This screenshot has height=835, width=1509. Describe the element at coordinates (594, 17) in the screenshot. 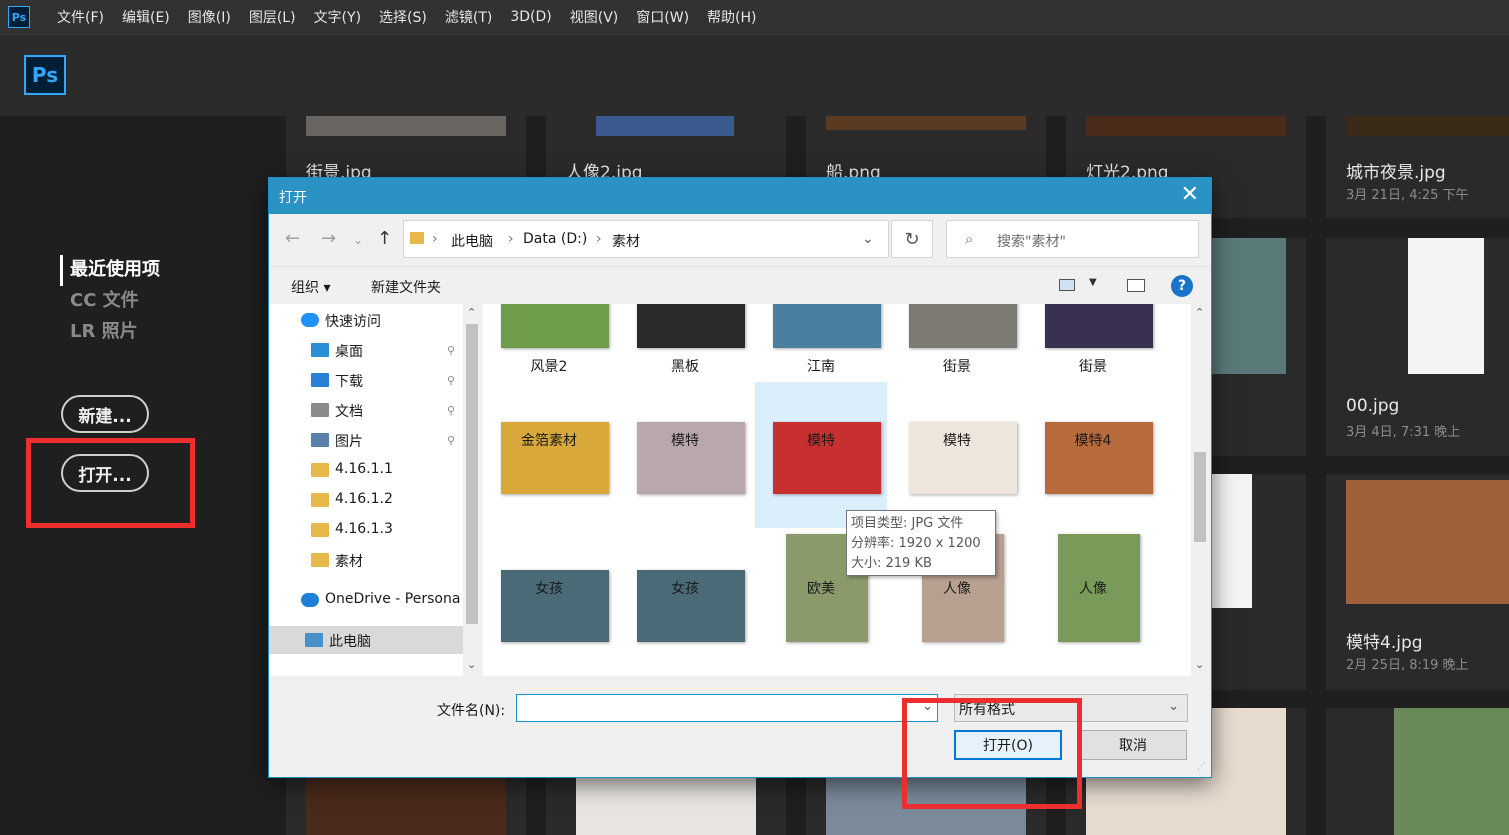

I see `menu-view: 视图(V)` at that location.